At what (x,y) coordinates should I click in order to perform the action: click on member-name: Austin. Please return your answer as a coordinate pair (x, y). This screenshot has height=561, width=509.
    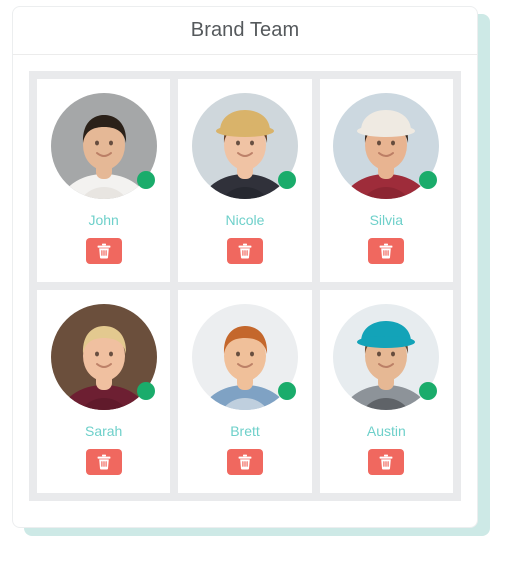
    Looking at the image, I should click on (386, 431).